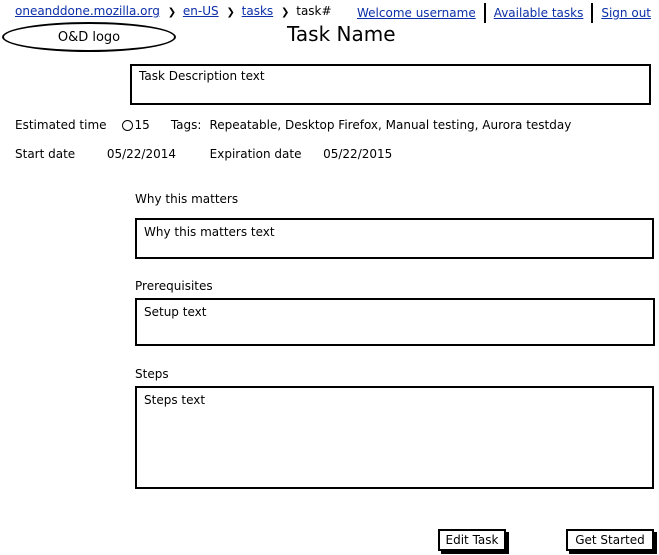 The image size is (659, 555). I want to click on expiration-date-value: 05/22/2015, so click(358, 154).